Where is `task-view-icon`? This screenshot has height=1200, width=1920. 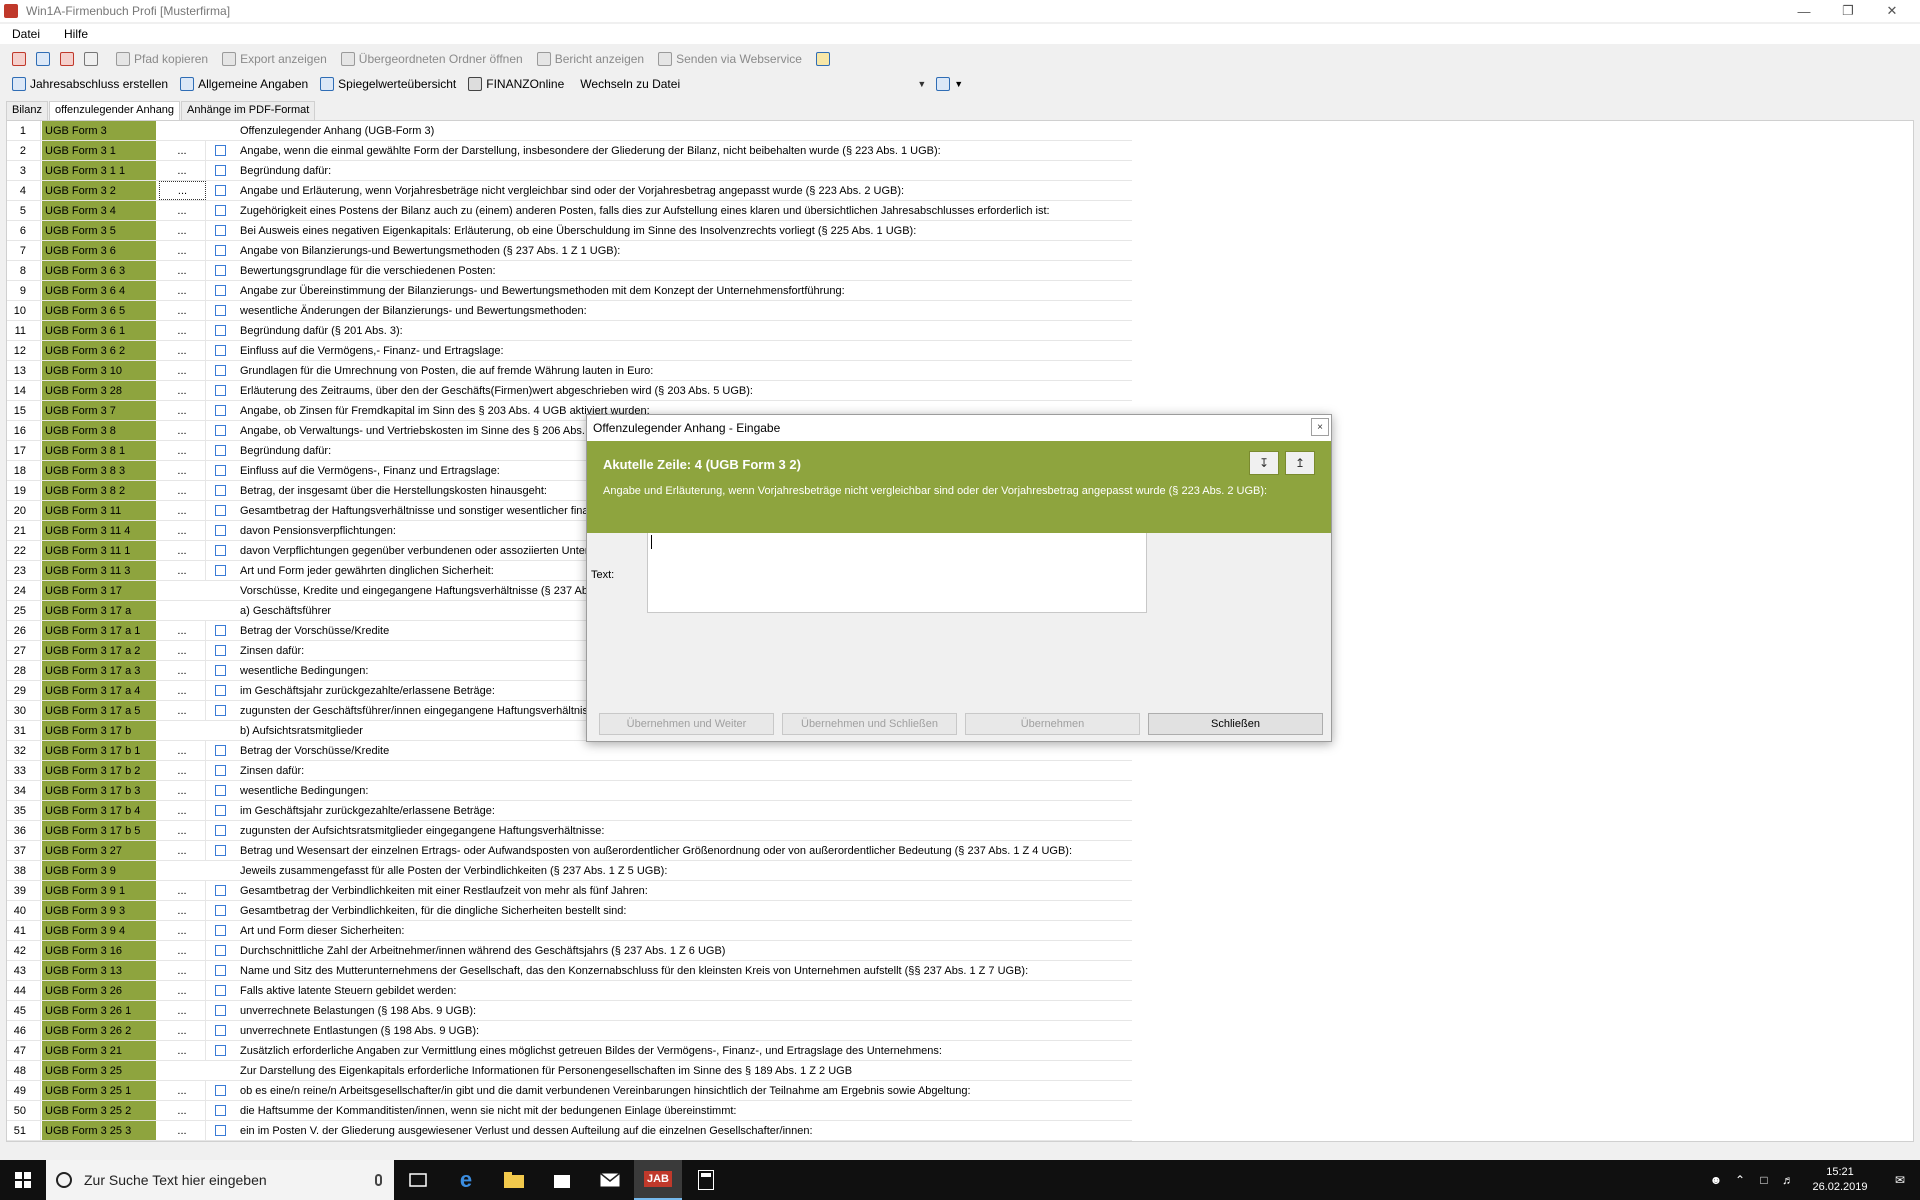
task-view-icon is located at coordinates (418, 1180).